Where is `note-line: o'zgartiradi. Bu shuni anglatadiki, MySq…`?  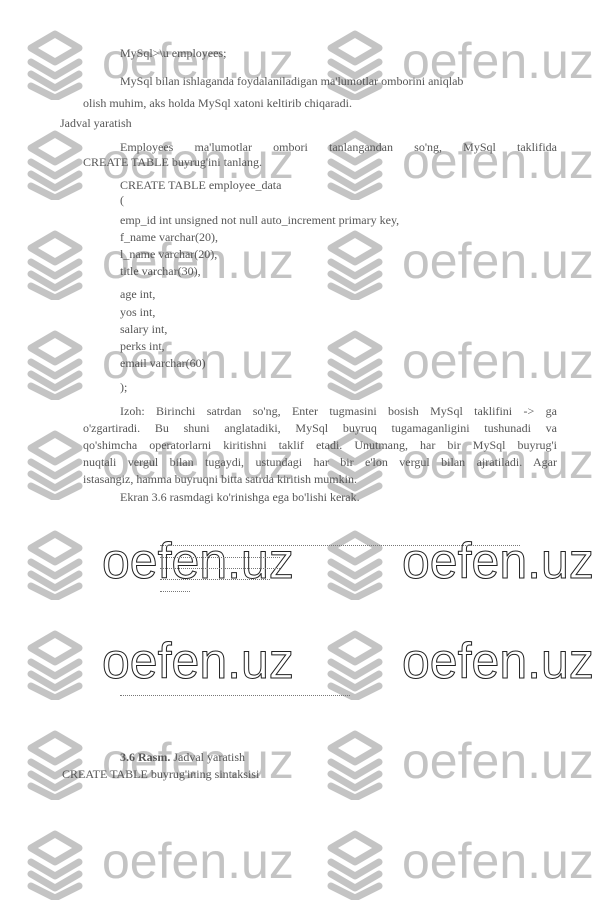
note-line: o'zgartiradi. Bu shuni anglatadiki, MySq… is located at coordinates (320, 428).